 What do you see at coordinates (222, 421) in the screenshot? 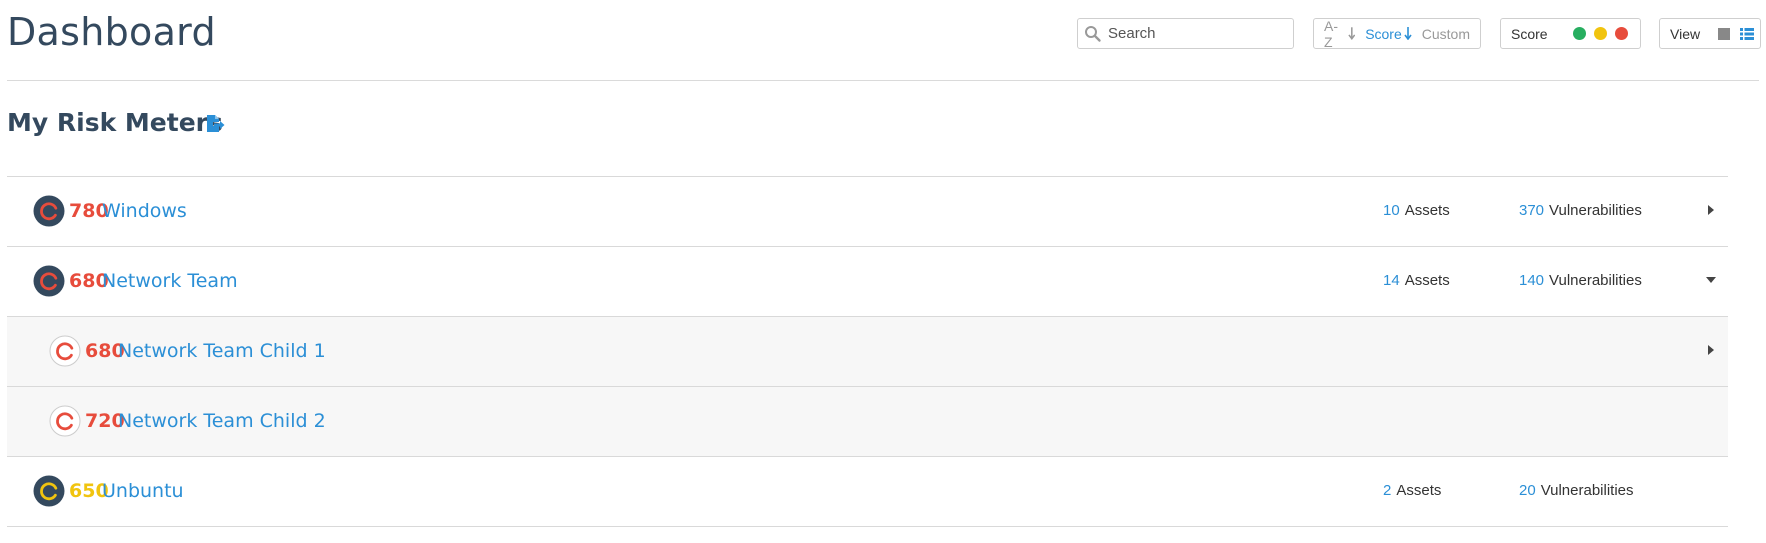
I see `risk-meter-name: Network Team Child 2` at bounding box center [222, 421].